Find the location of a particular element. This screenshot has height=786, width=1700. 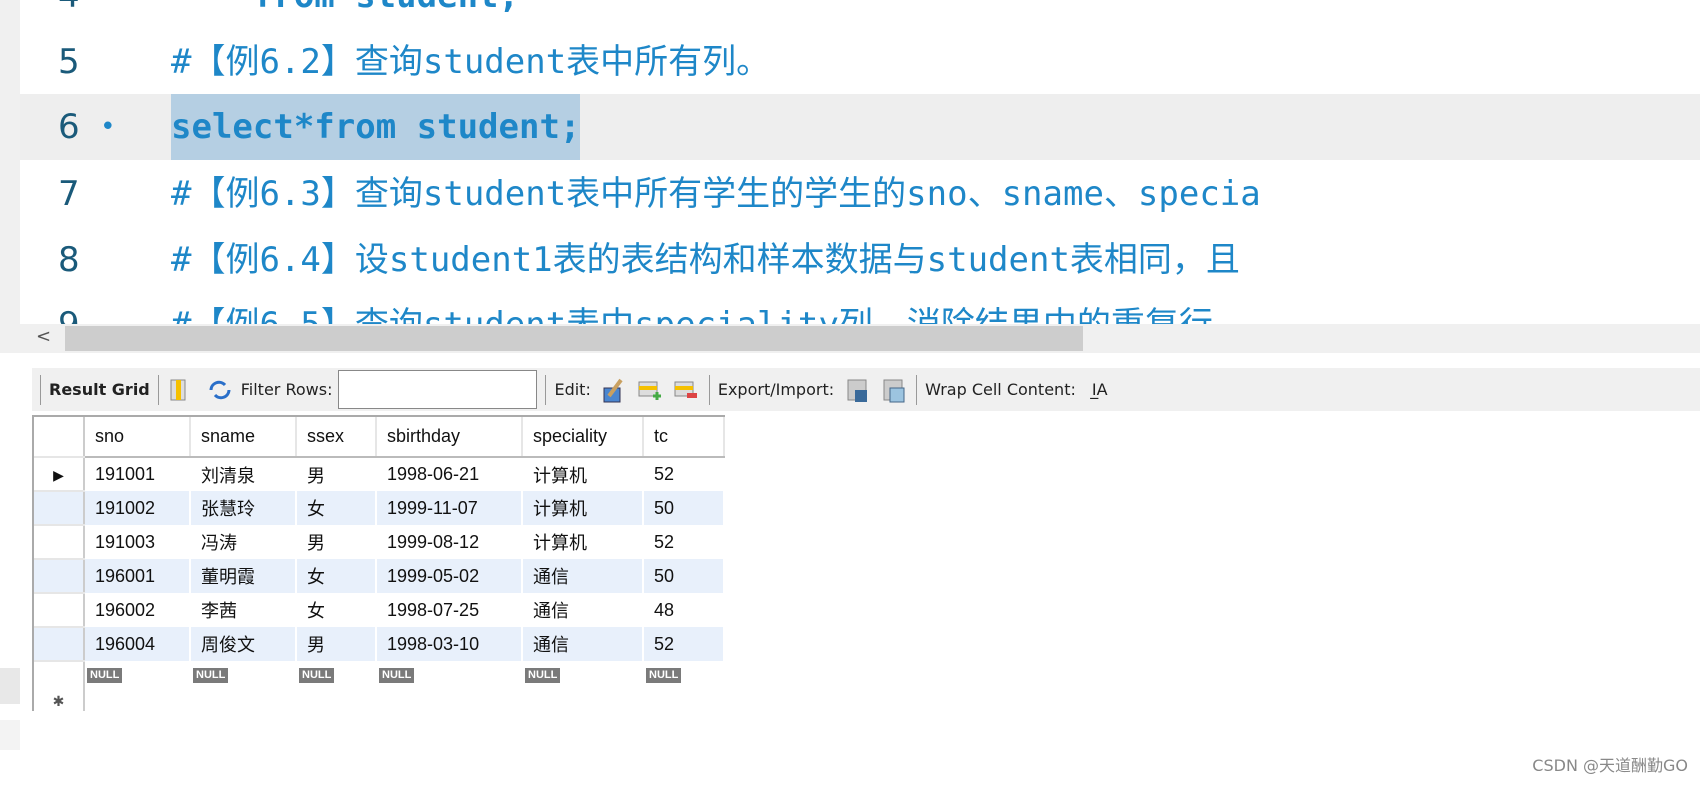

cell-sname: 刘清泉 is located at coordinates (243, 474).